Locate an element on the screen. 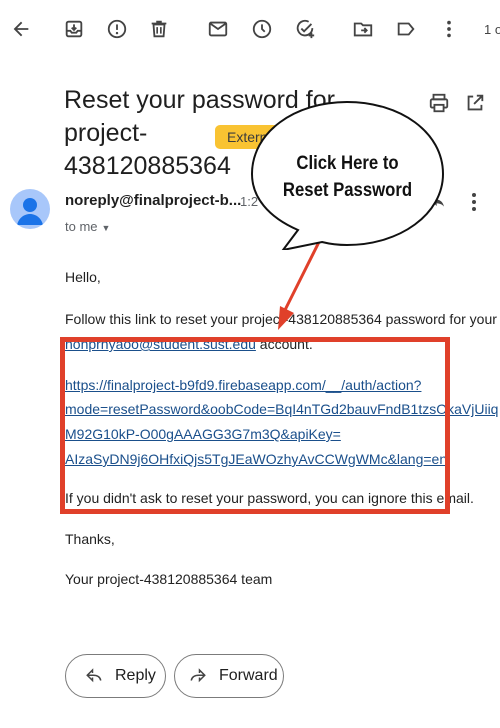 Image resolution: width=500 pixels, height=728 pixels. callout-text: Click Here to Reset Password is located at coordinates (348, 177).